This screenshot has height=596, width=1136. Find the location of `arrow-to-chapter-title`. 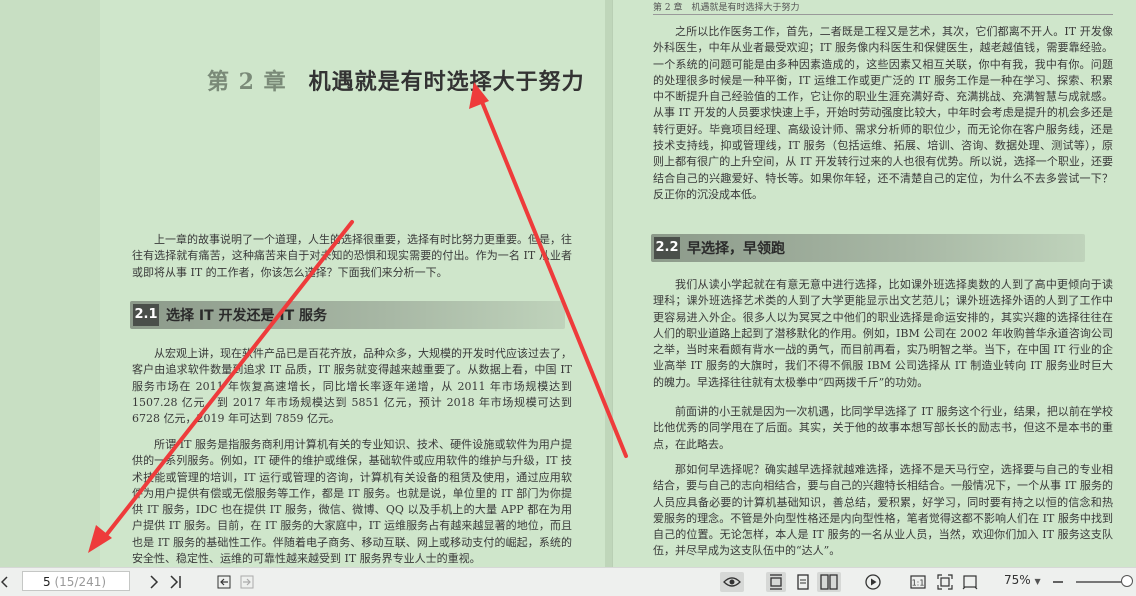

arrow-to-chapter-title is located at coordinates (548, 270).